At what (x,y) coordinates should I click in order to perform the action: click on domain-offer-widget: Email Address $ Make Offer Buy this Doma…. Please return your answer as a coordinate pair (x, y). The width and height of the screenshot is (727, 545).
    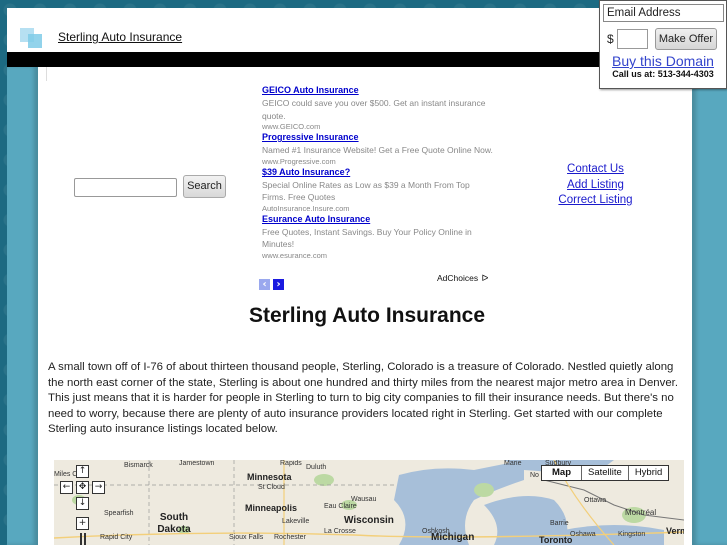
    Looking at the image, I should click on (663, 44).